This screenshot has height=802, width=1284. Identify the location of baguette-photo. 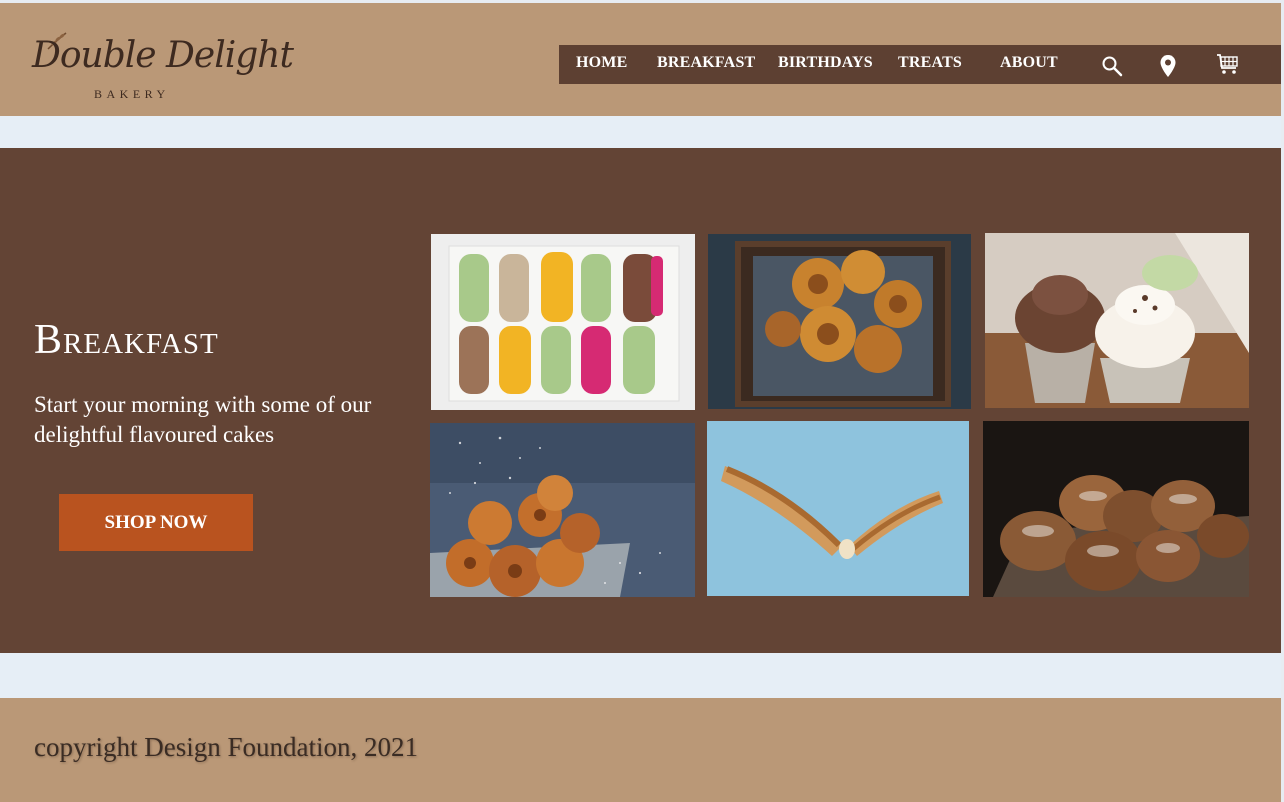
(838, 508).